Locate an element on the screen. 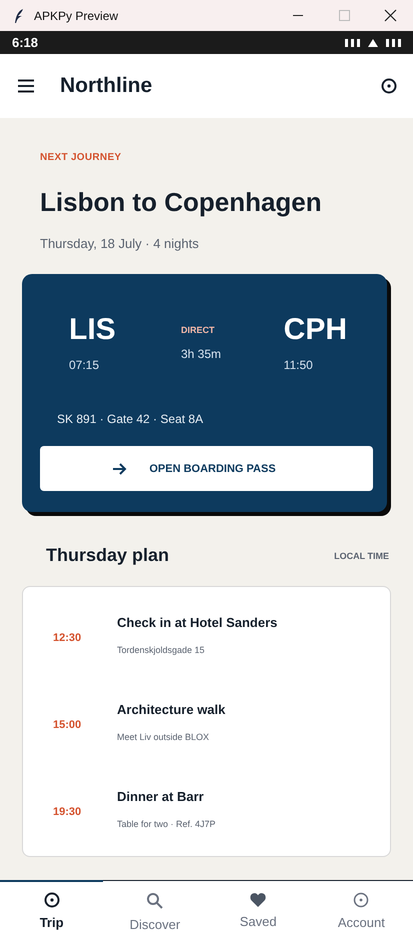 This screenshot has width=413, height=946. boarding-pass-button: OPEN BOARDING PASS is located at coordinates (206, 468).